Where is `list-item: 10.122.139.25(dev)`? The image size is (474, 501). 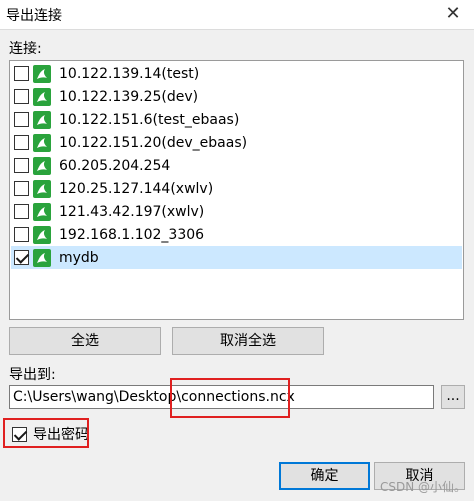 list-item: 10.122.139.25(dev) is located at coordinates (236, 96).